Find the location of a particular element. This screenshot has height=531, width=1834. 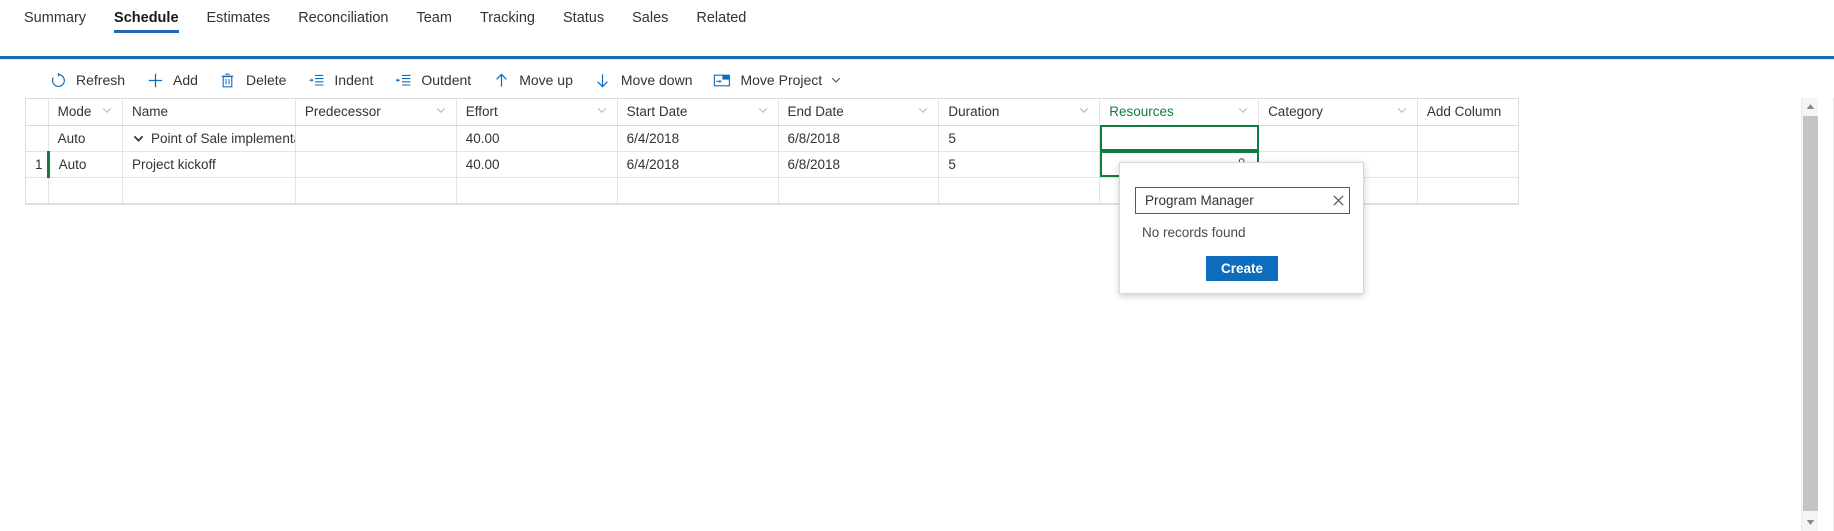

delete-label: Delete is located at coordinates (266, 80).